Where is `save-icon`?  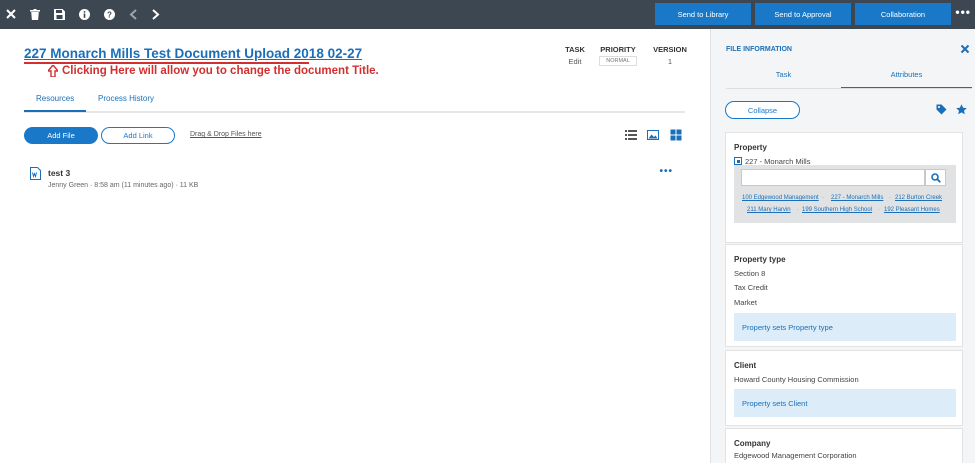 save-icon is located at coordinates (59, 14).